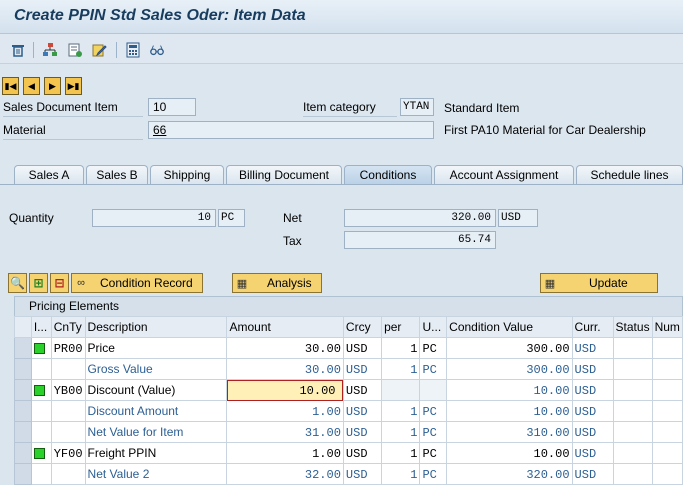 This screenshot has width=683, height=485. Describe the element at coordinates (401, 390) in the screenshot. I see `per-cell` at that location.